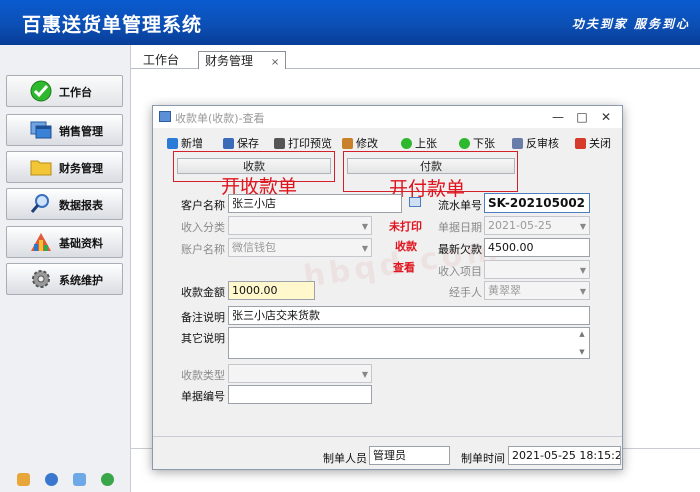 The width and height of the screenshot is (700, 492). What do you see at coordinates (350, 22) in the screenshot?
I see `app-header: 百惠送货单管理系统 功夫到家 服务到心` at bounding box center [350, 22].